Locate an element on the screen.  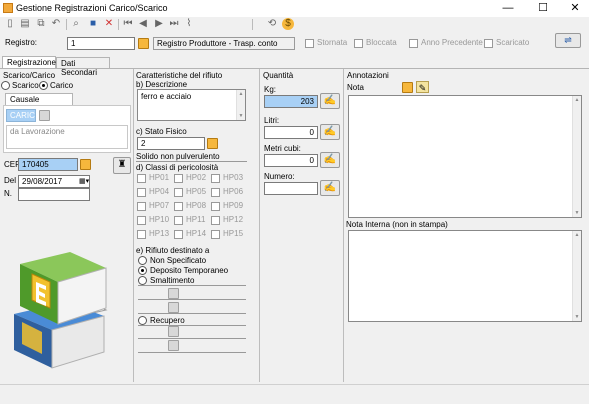
non-specificato-radio is located at coordinates (142, 260).